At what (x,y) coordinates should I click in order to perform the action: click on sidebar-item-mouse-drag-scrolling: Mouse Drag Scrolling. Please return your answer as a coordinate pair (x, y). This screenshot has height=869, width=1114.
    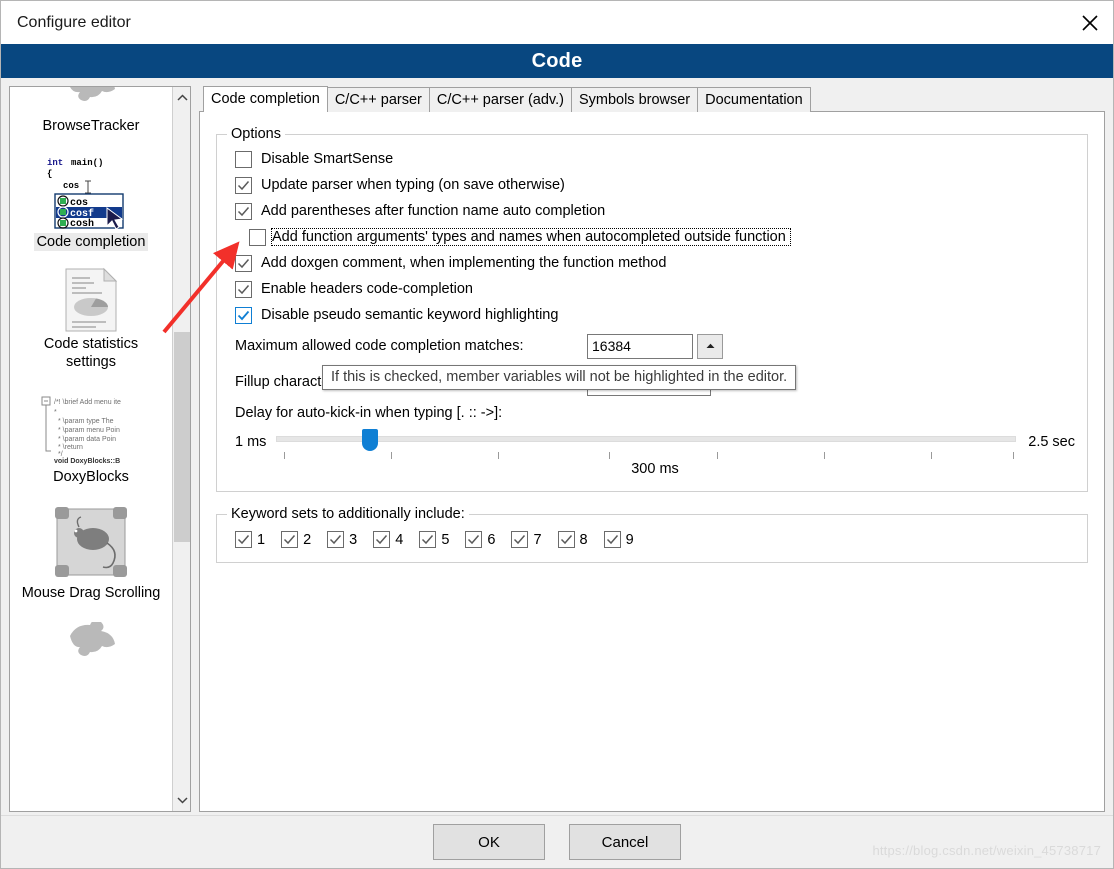
    Looking at the image, I should click on (91, 556).